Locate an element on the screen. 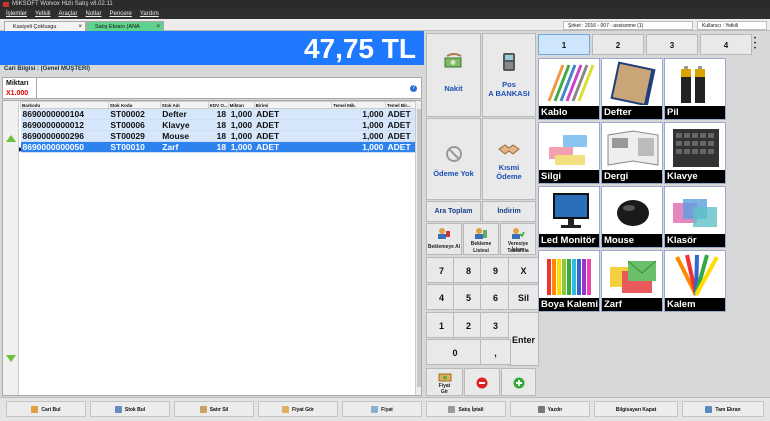 The width and height of the screenshot is (770, 421). product-klasor: Klasör is located at coordinates (695, 217).